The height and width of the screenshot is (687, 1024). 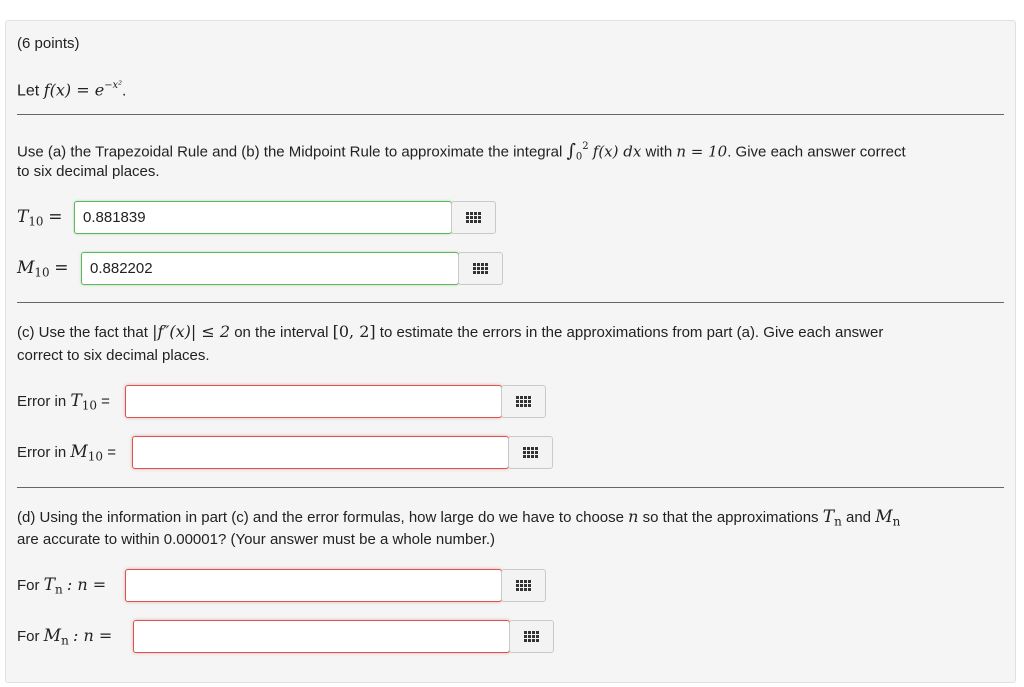 I want to click on tn-equation-editor-button, so click(x=523, y=585).